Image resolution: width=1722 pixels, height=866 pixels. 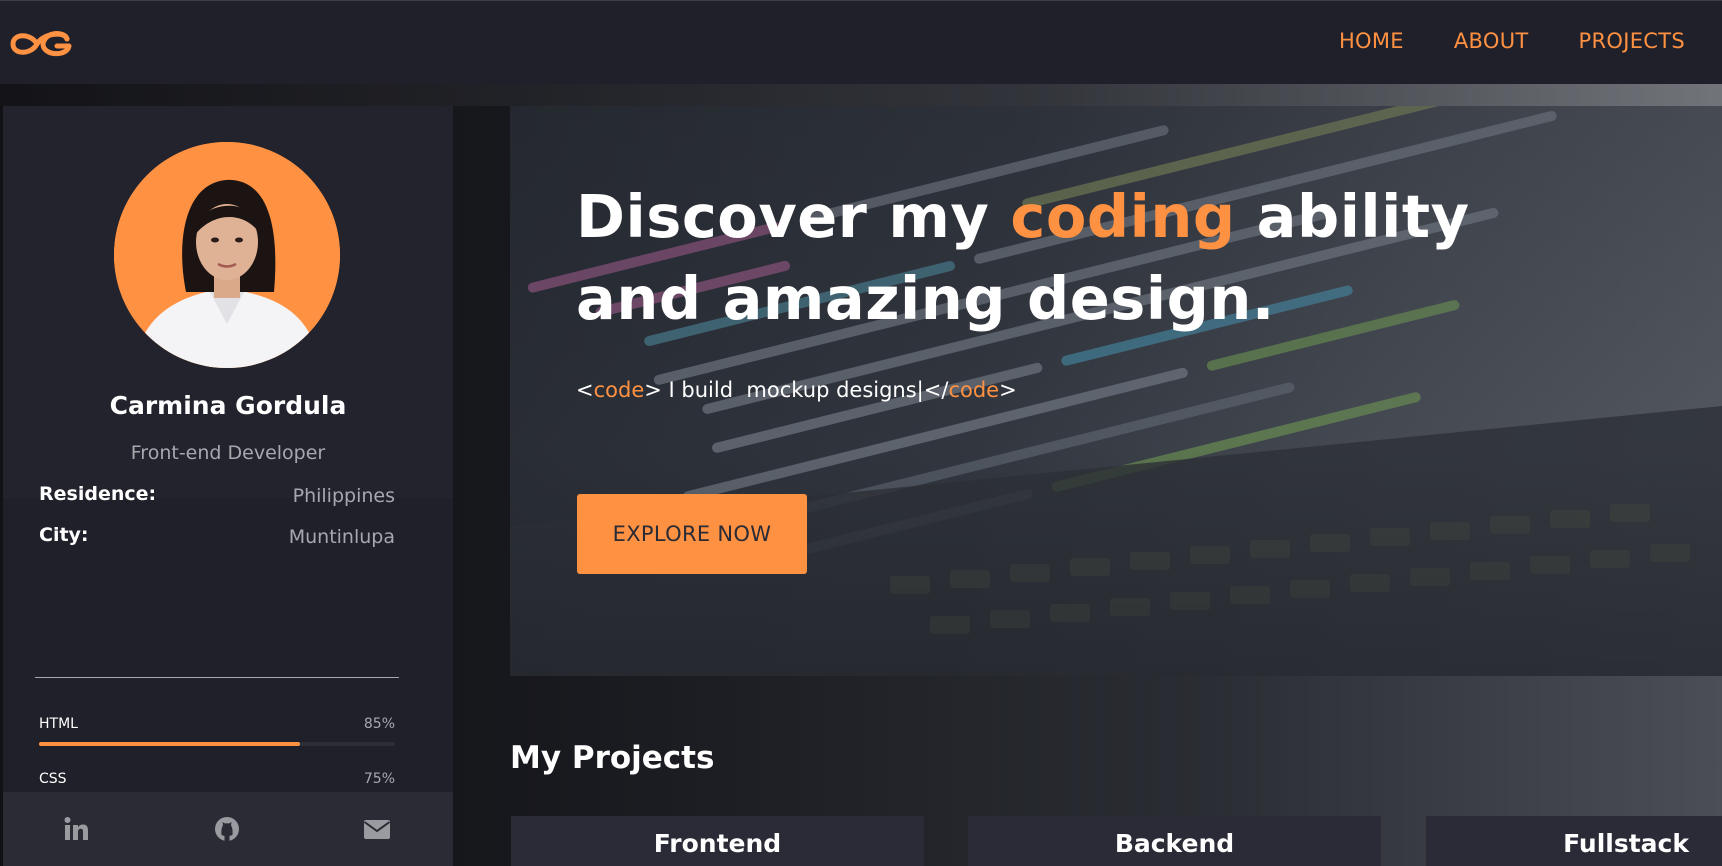 I want to click on skill-name: CSS, so click(x=53, y=779).